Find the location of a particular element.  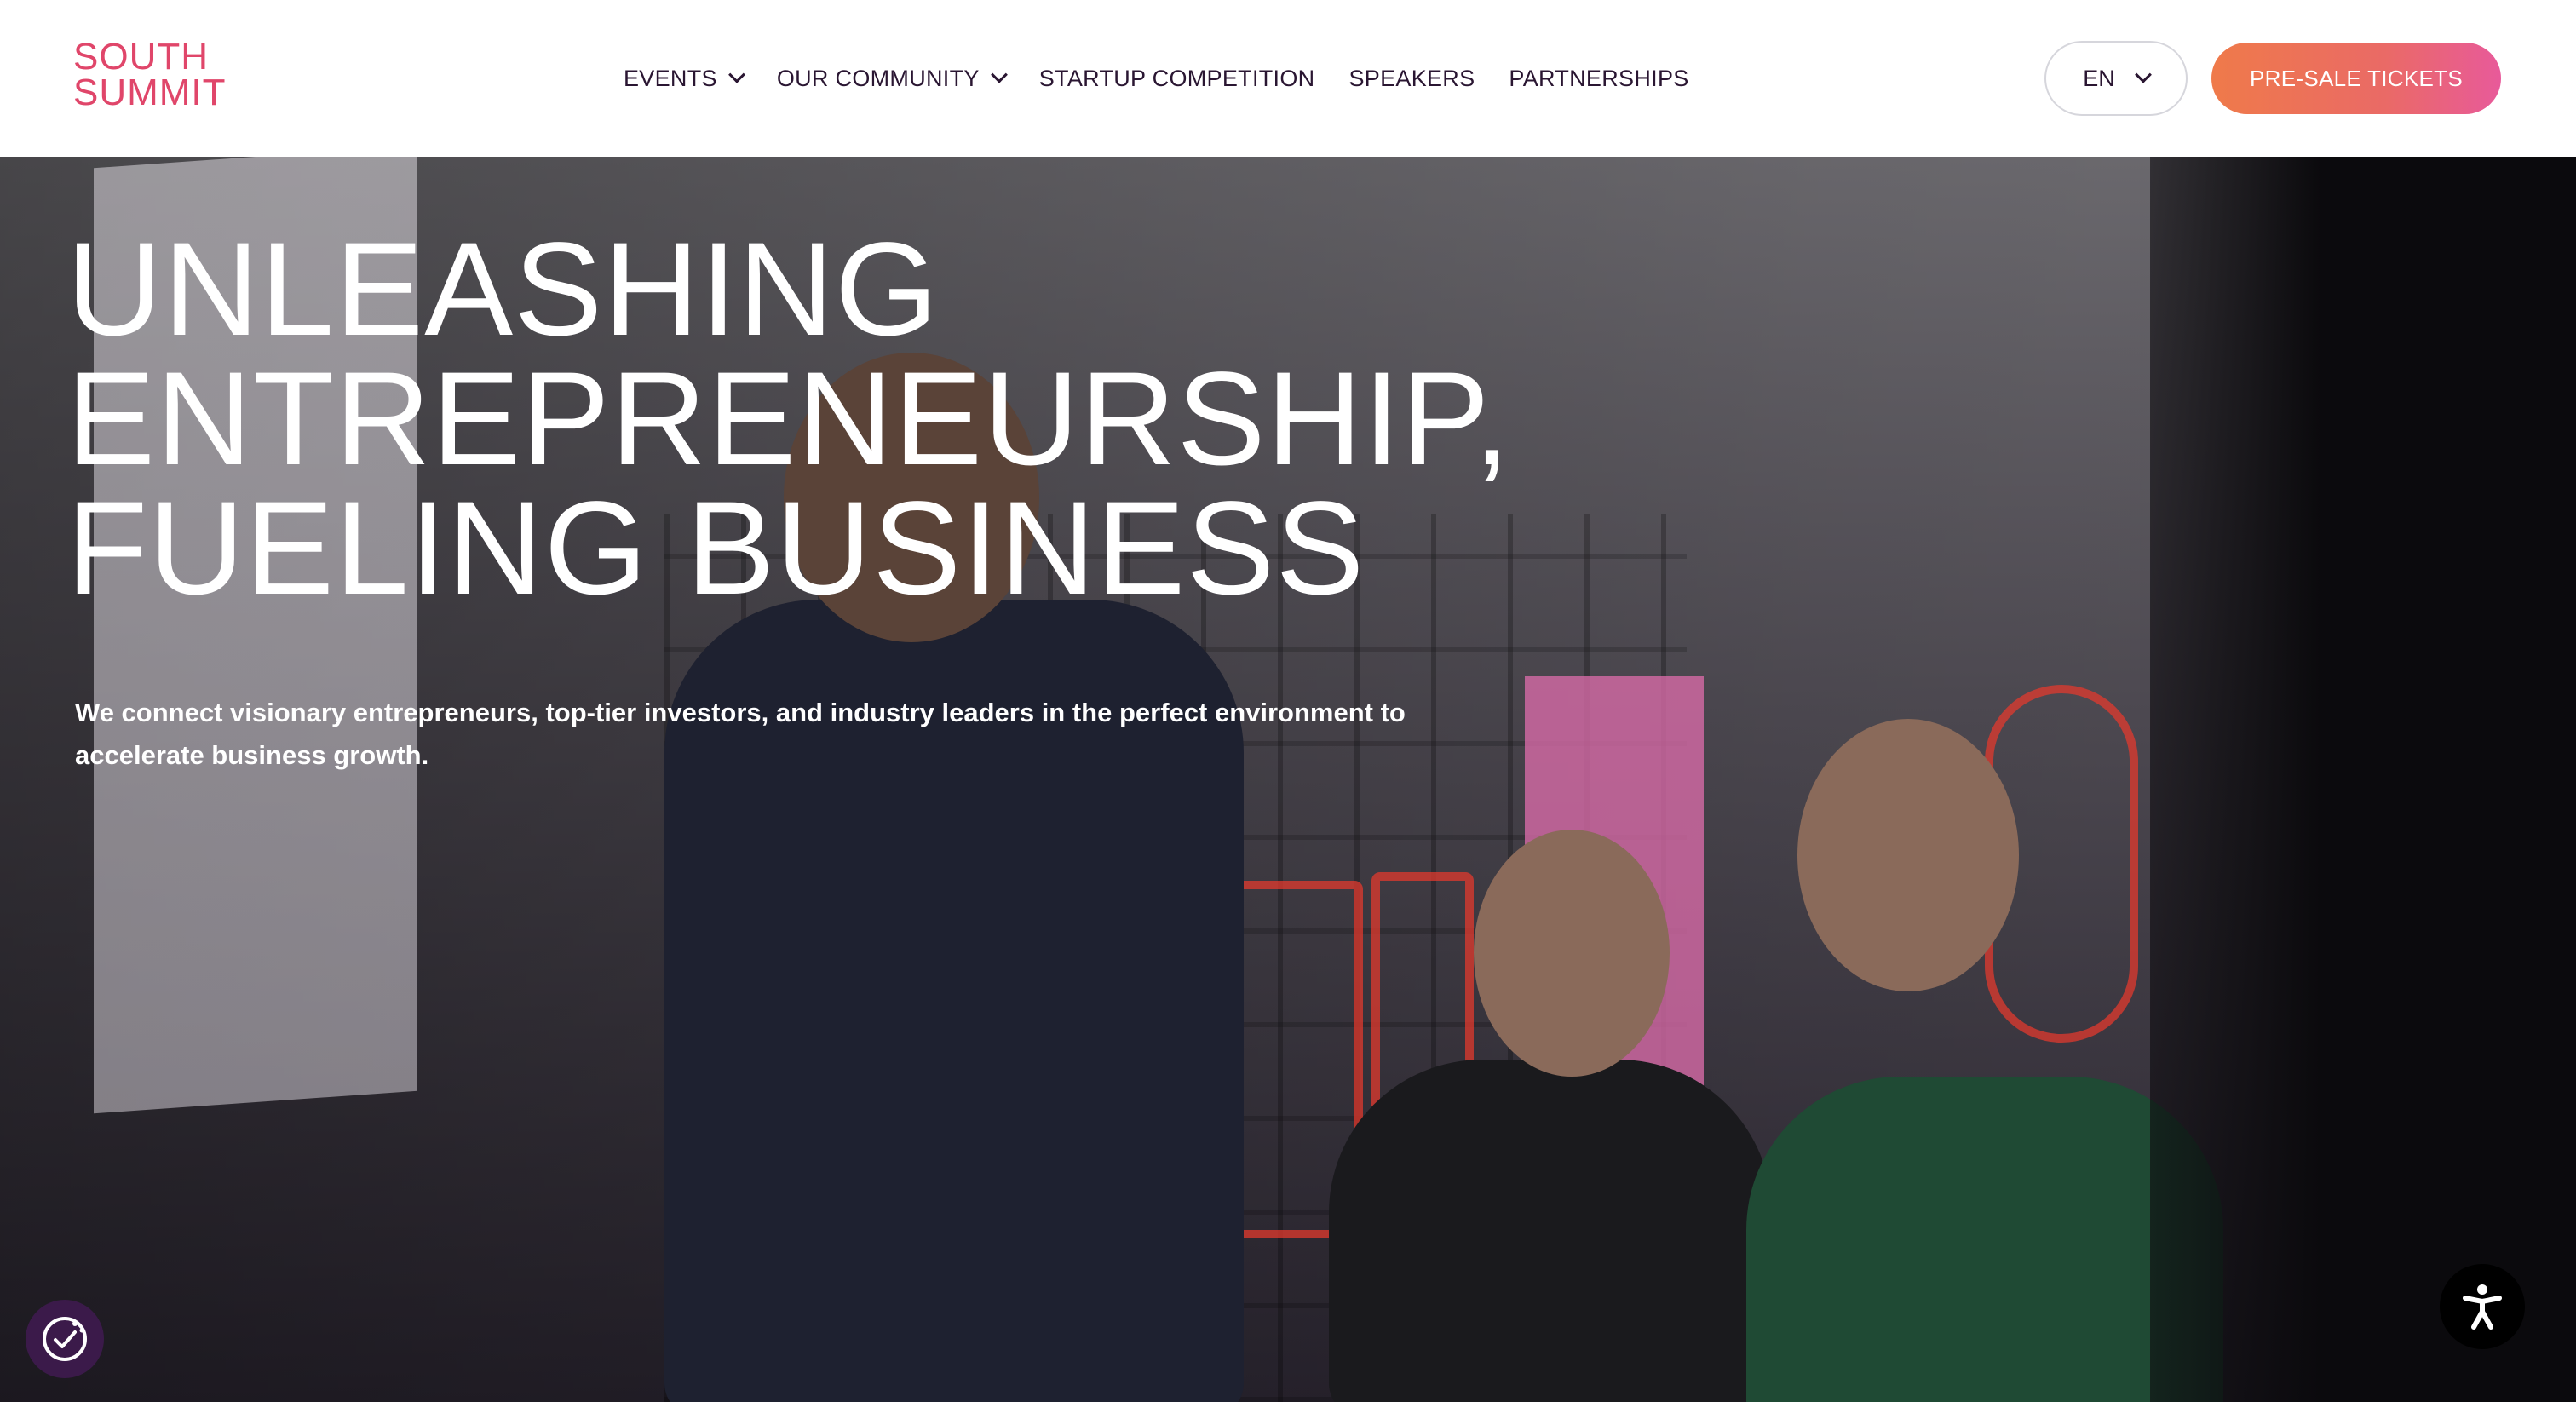

nav-item-partnerships: PARTNERSHIPS is located at coordinates (1599, 78).